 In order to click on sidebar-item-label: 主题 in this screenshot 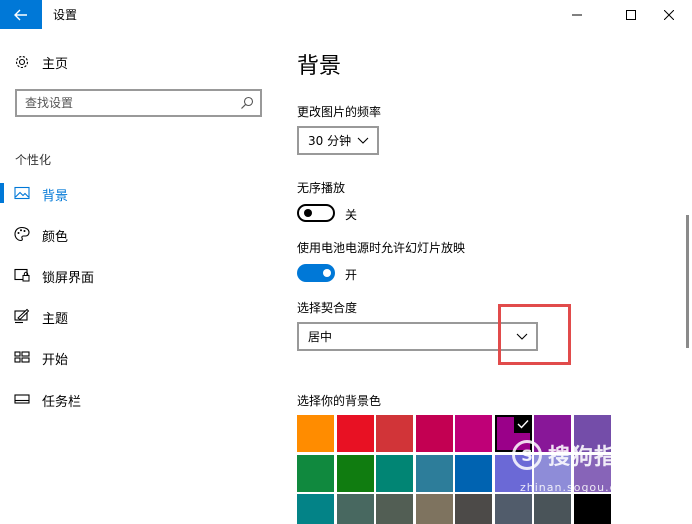, I will do `click(55, 319)`.